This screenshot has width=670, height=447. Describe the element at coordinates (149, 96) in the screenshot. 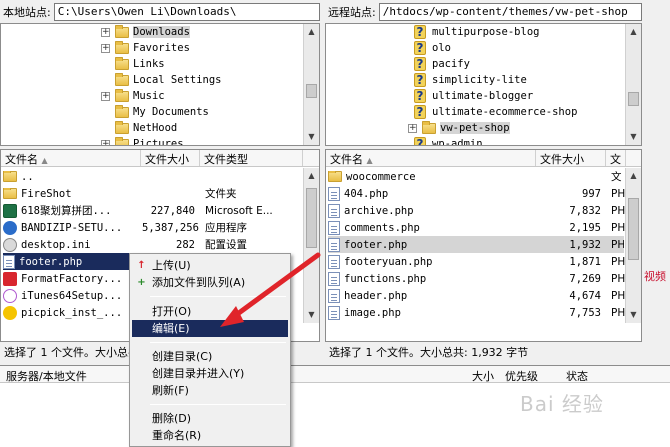

I see `tree-item-label: Music` at that location.